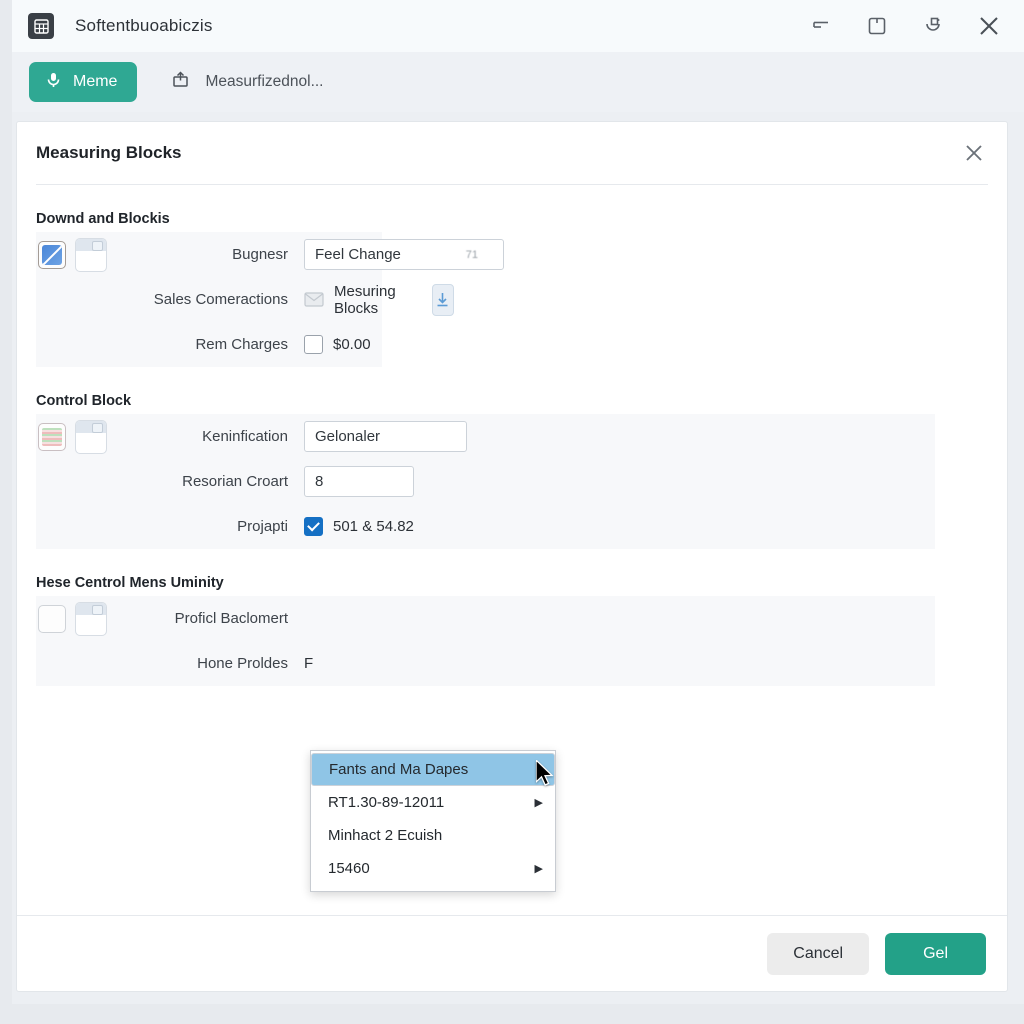 The width and height of the screenshot is (1024, 1024). I want to click on close-icon, so click(989, 26).